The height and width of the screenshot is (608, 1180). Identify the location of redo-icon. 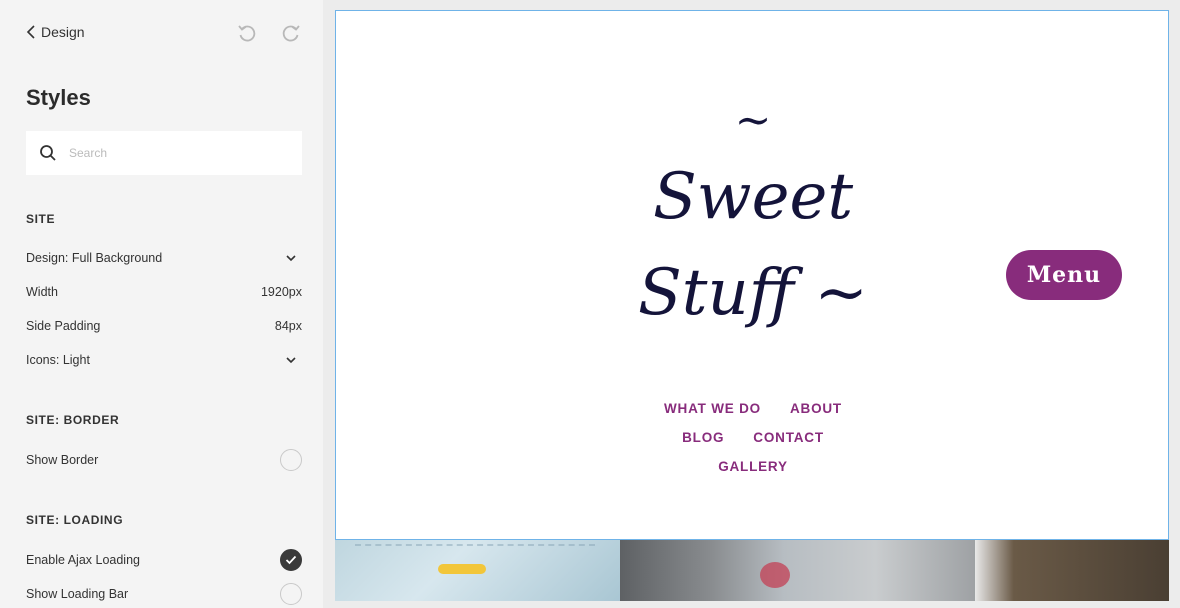
(291, 33).